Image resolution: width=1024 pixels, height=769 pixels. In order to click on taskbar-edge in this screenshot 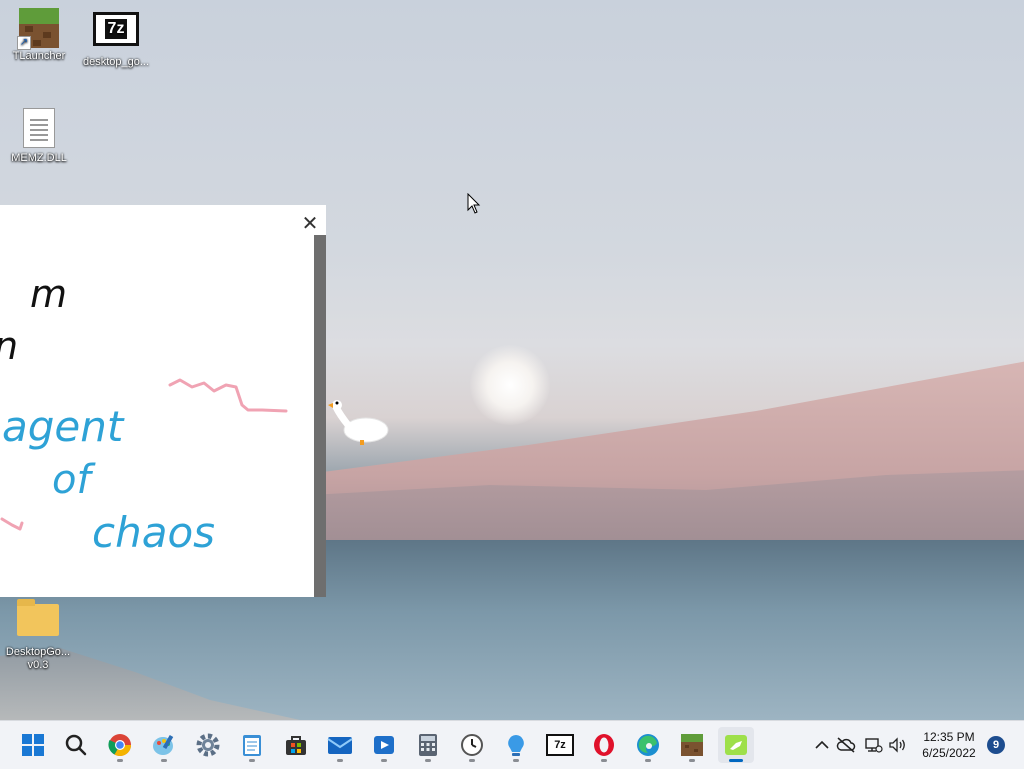, I will do `click(648, 745)`.